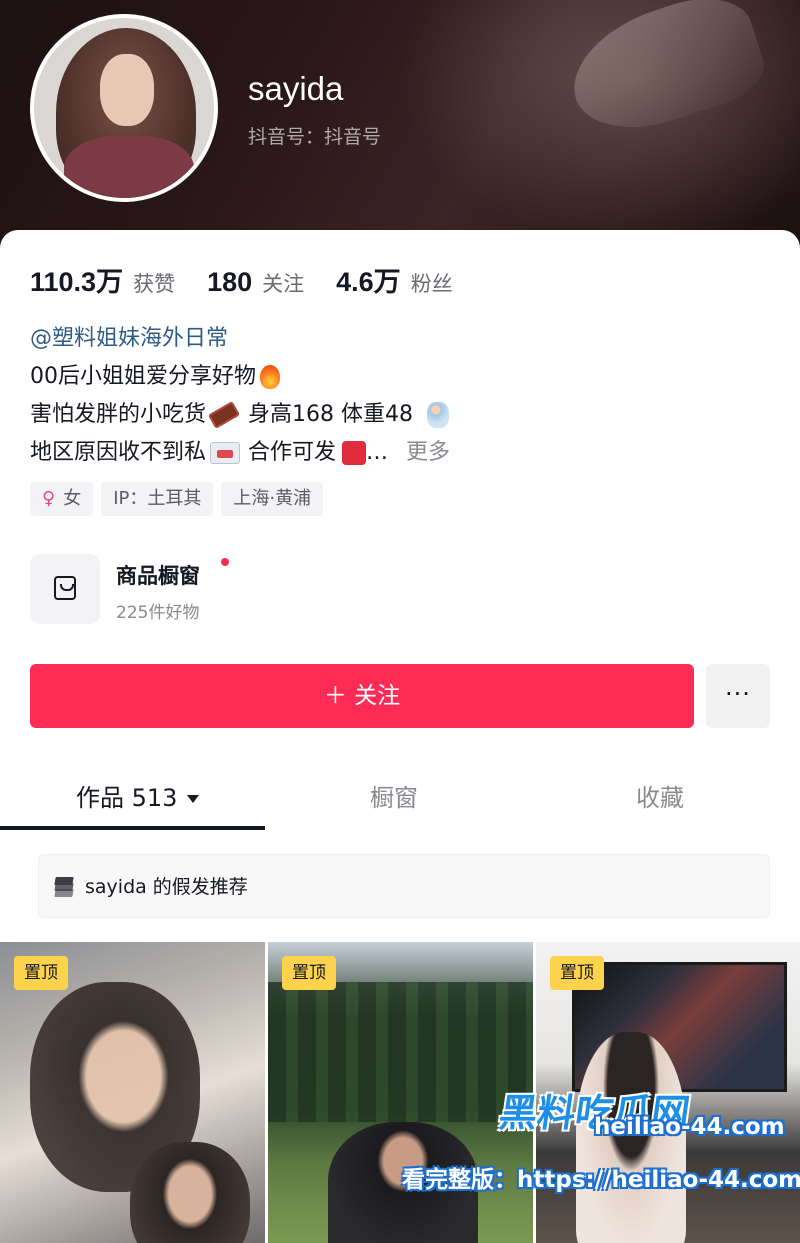 This screenshot has width=800, height=1243. I want to click on avatar, so click(124, 108).